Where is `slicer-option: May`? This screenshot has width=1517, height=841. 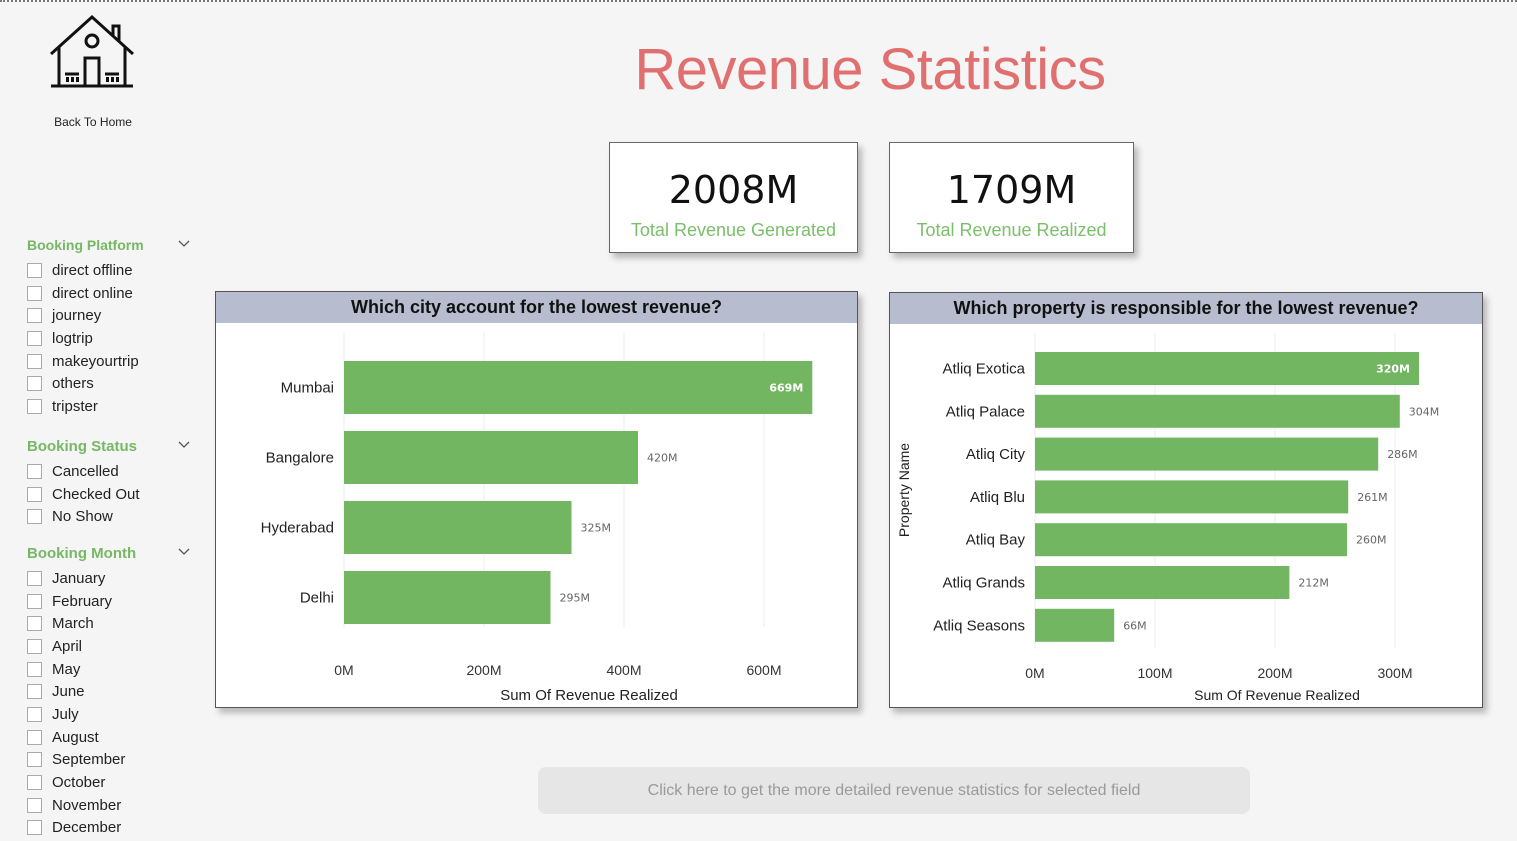 slicer-option: May is located at coordinates (112, 669).